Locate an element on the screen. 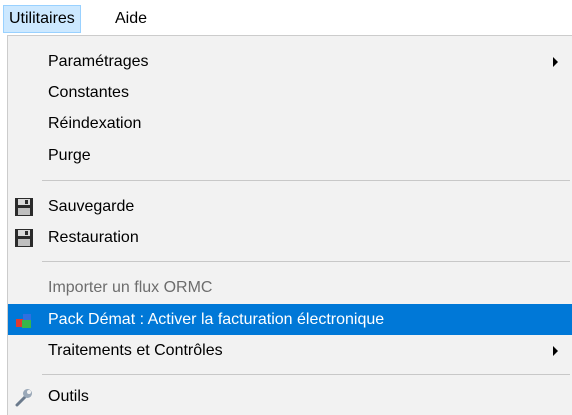  menu-item-reindexation: Réindexation is located at coordinates (290, 123).